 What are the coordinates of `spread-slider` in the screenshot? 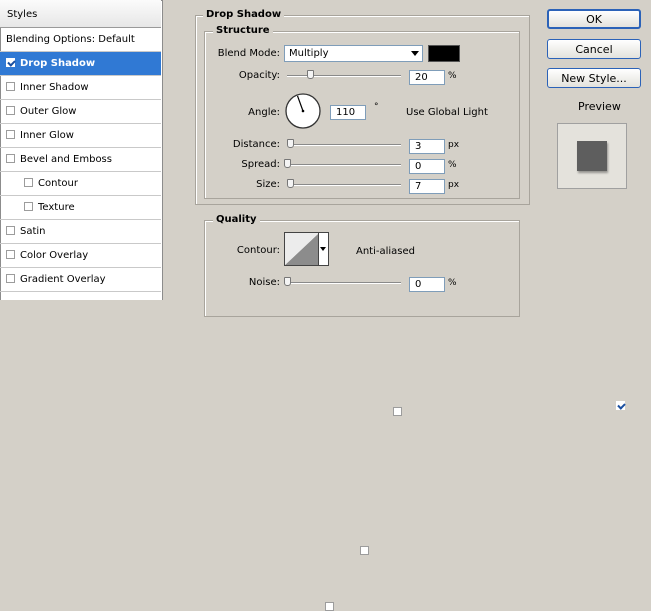 It's located at (344, 165).